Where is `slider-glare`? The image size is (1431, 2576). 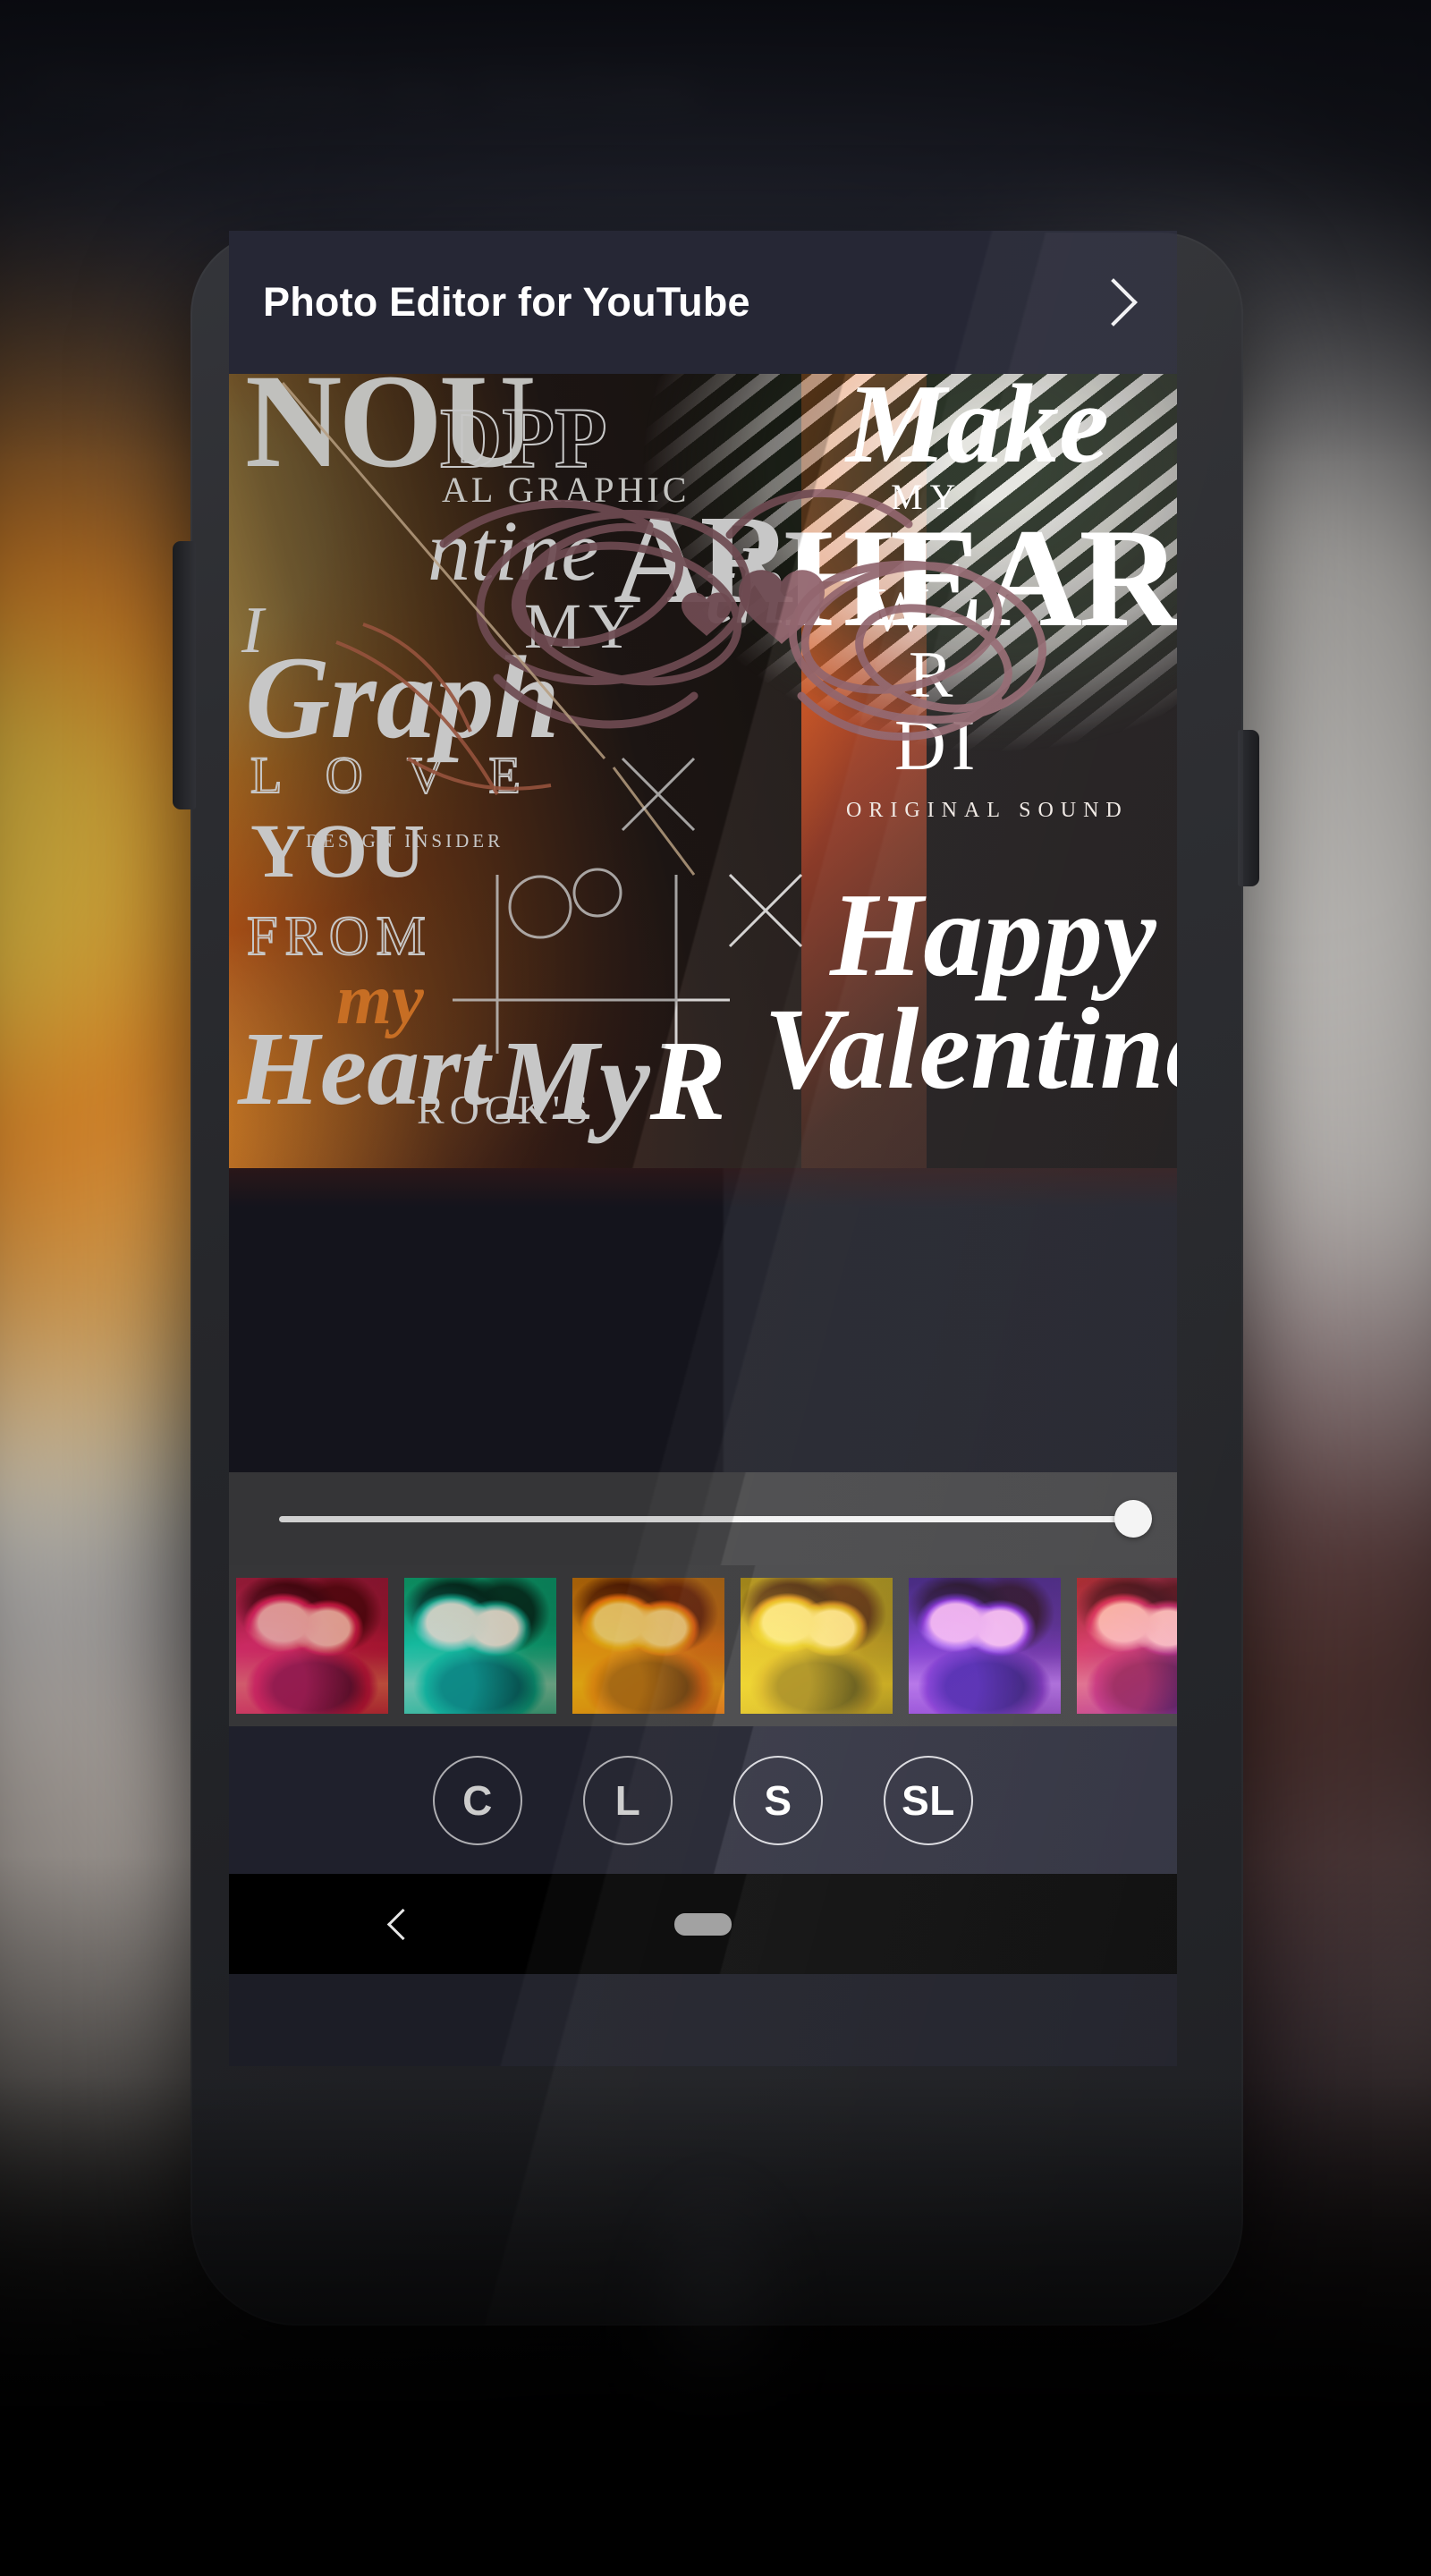
slider-glare is located at coordinates (703, 1518).